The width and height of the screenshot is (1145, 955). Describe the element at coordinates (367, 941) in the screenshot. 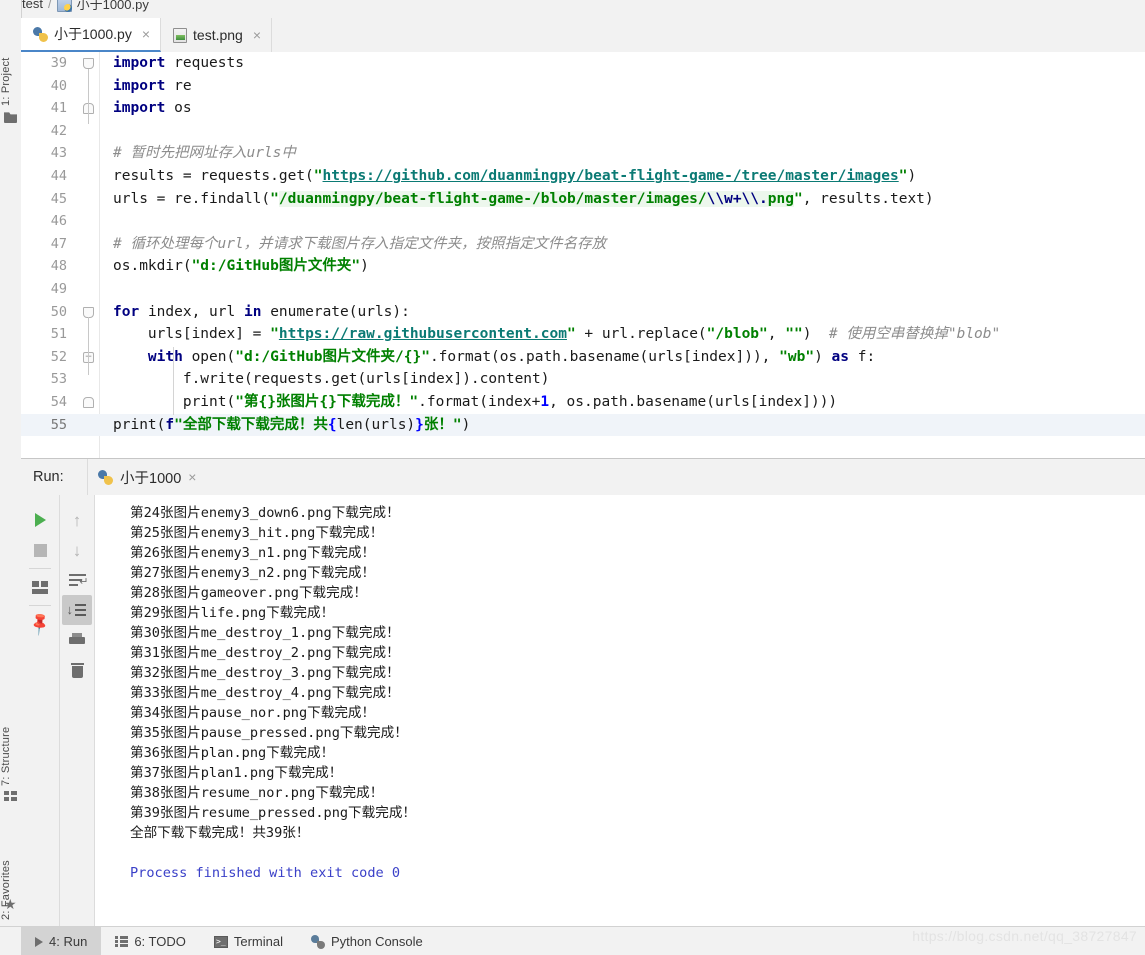

I see `status-item-python-console: Python Console` at that location.